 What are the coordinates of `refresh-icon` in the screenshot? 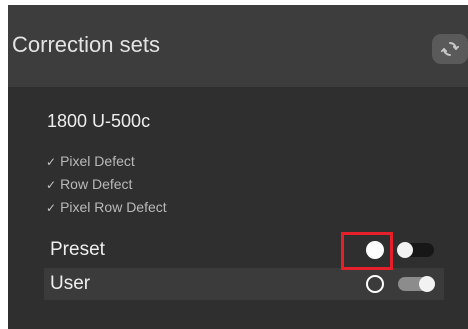 It's located at (450, 49).